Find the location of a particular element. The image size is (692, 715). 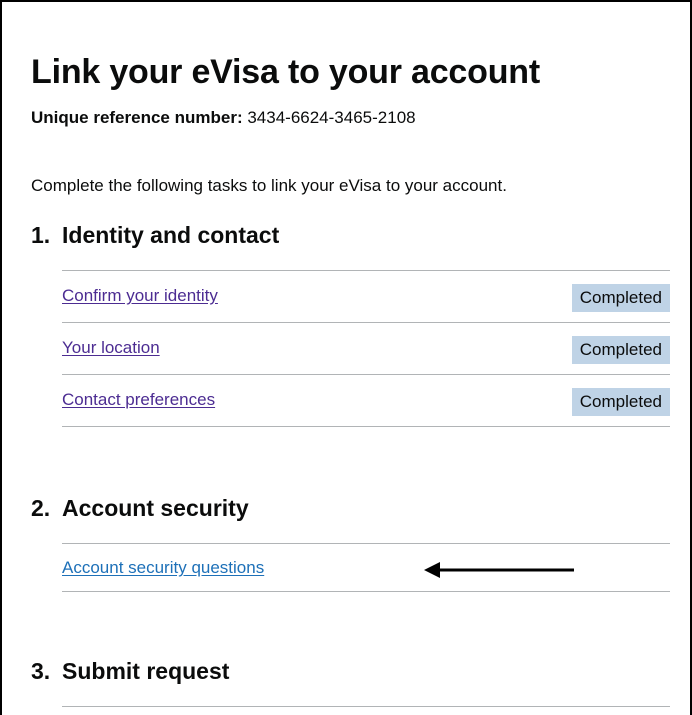

task-list-submit-request is located at coordinates (366, 706).